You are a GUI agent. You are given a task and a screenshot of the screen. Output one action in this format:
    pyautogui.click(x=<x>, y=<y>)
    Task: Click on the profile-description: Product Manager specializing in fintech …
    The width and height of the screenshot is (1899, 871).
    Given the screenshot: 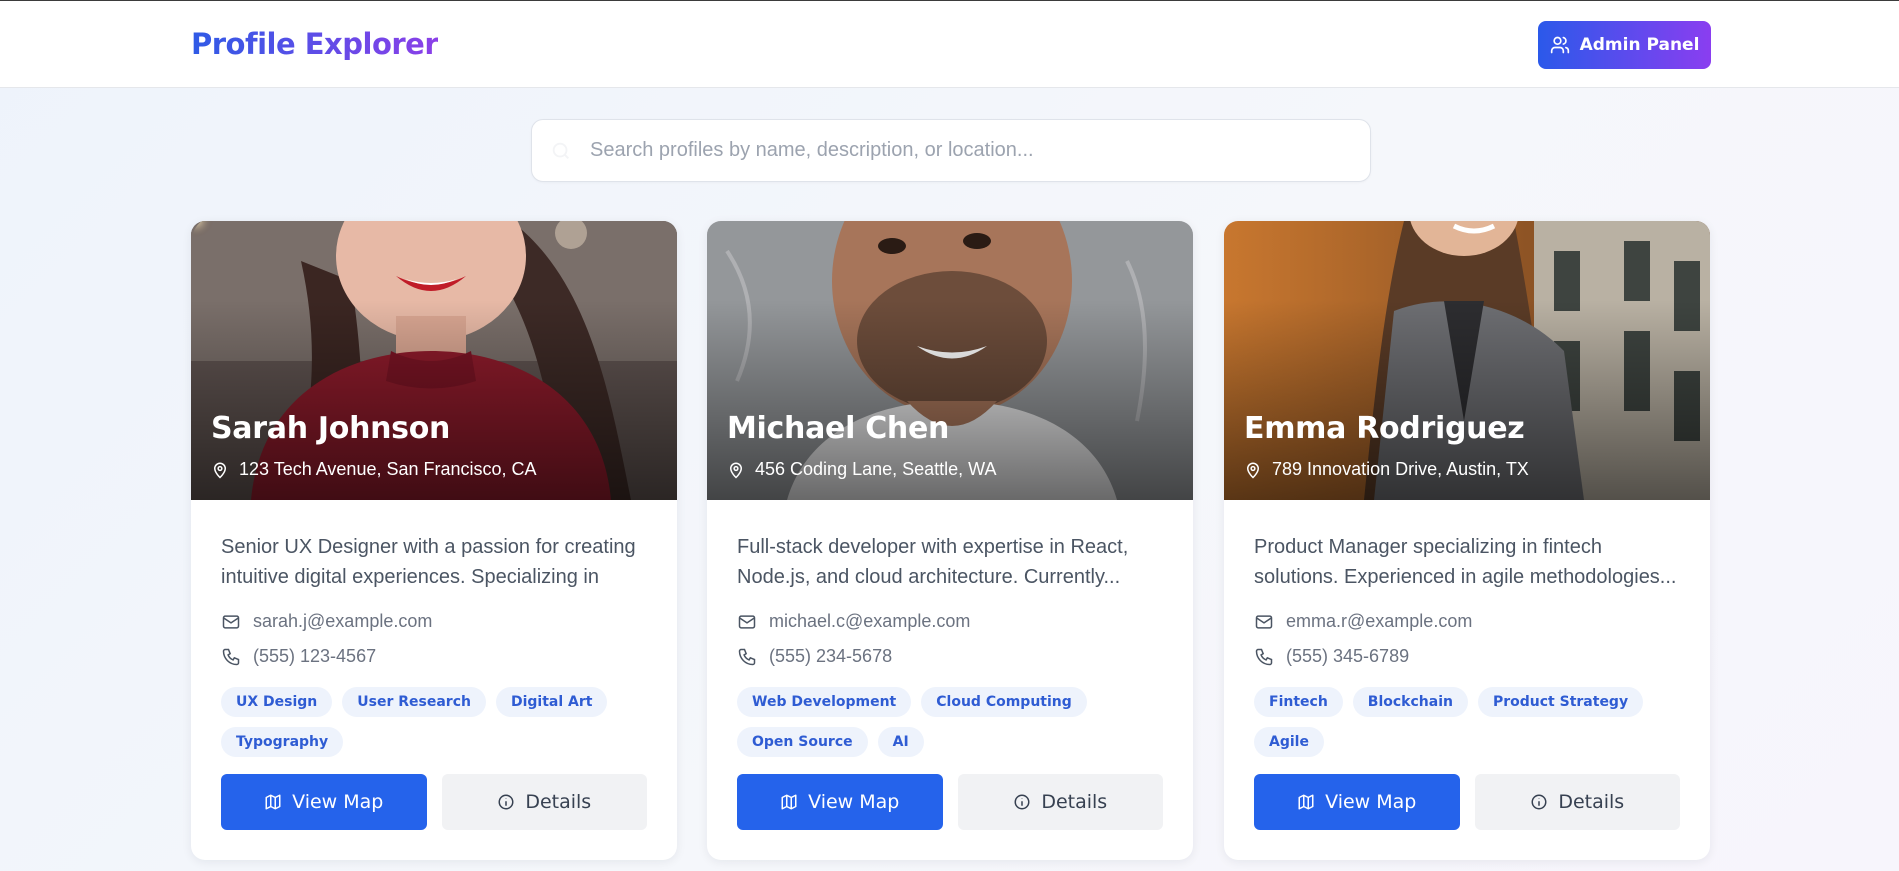 What is the action you would take?
    pyautogui.click(x=1465, y=562)
    